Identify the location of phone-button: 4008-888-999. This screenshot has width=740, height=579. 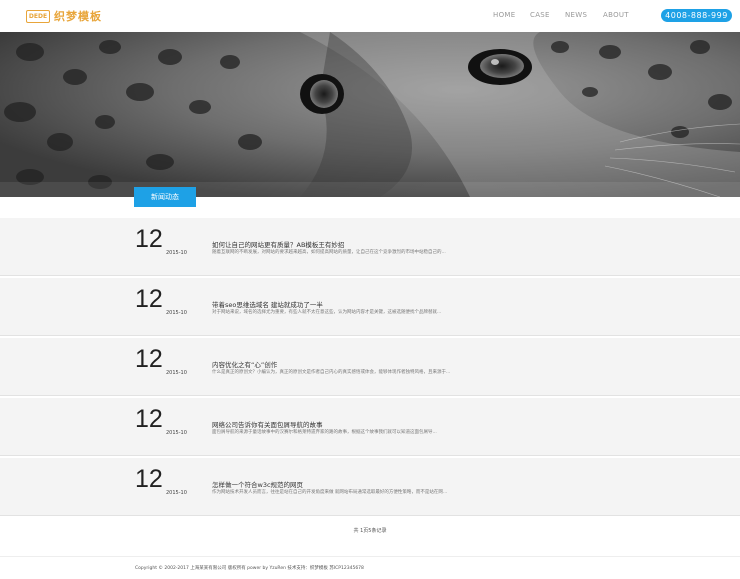
(696, 15).